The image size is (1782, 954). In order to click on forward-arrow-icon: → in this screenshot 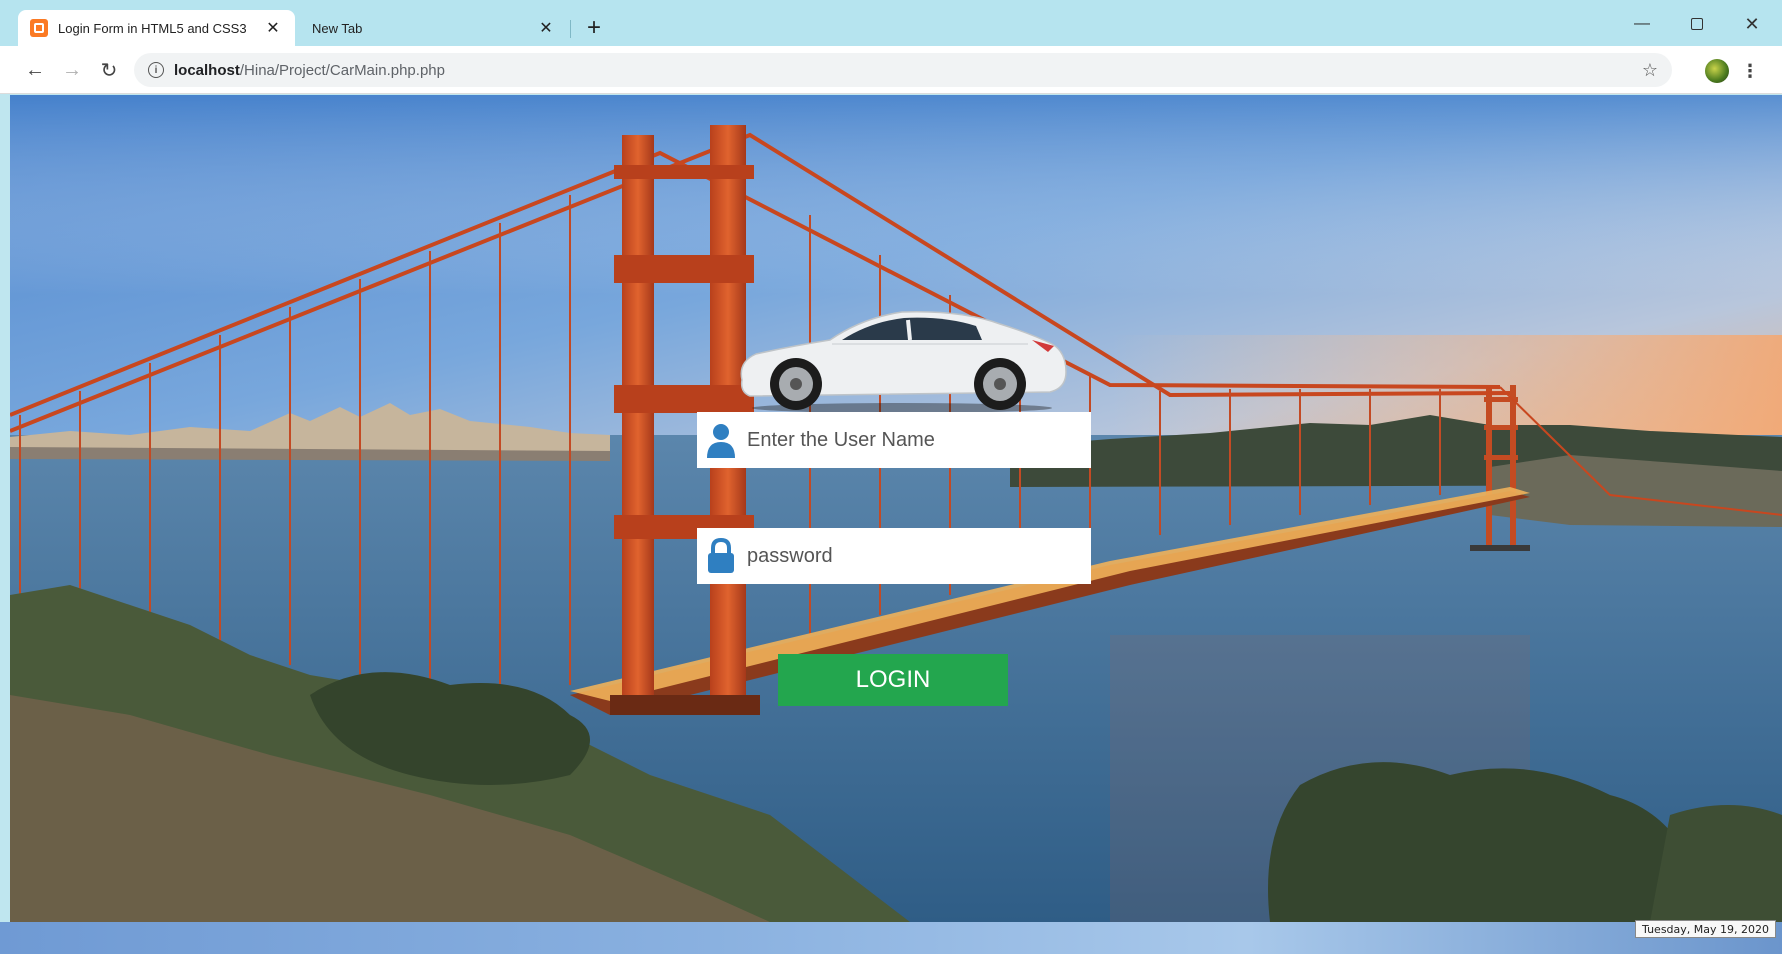, I will do `click(72, 70)`.